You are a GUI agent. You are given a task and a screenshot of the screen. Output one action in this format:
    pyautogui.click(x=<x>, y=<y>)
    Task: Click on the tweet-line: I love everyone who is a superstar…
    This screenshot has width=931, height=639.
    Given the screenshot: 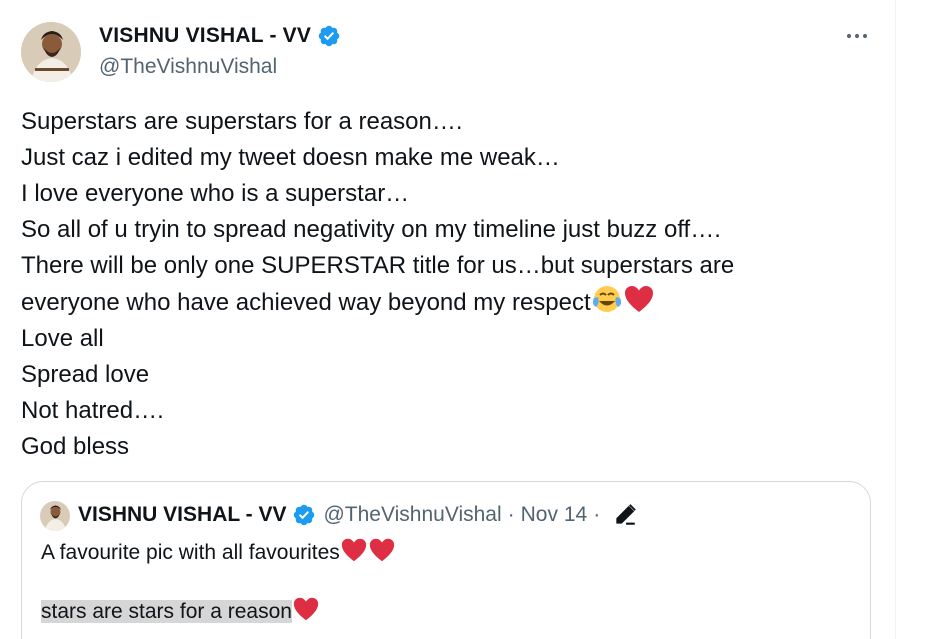 What is the action you would take?
    pyautogui.click(x=215, y=193)
    